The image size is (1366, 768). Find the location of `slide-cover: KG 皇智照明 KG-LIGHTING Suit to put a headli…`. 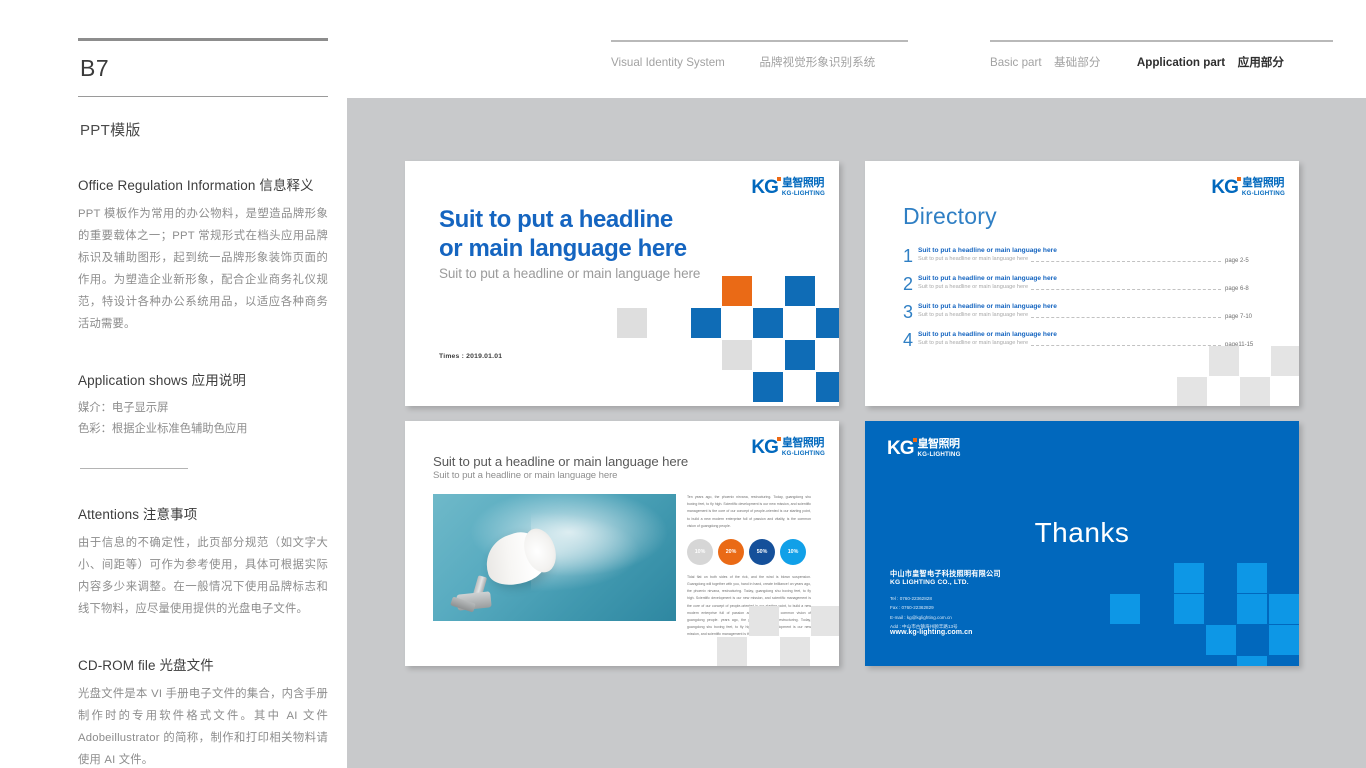

slide-cover: KG 皇智照明 KG-LIGHTING Suit to put a headli… is located at coordinates (622, 283).